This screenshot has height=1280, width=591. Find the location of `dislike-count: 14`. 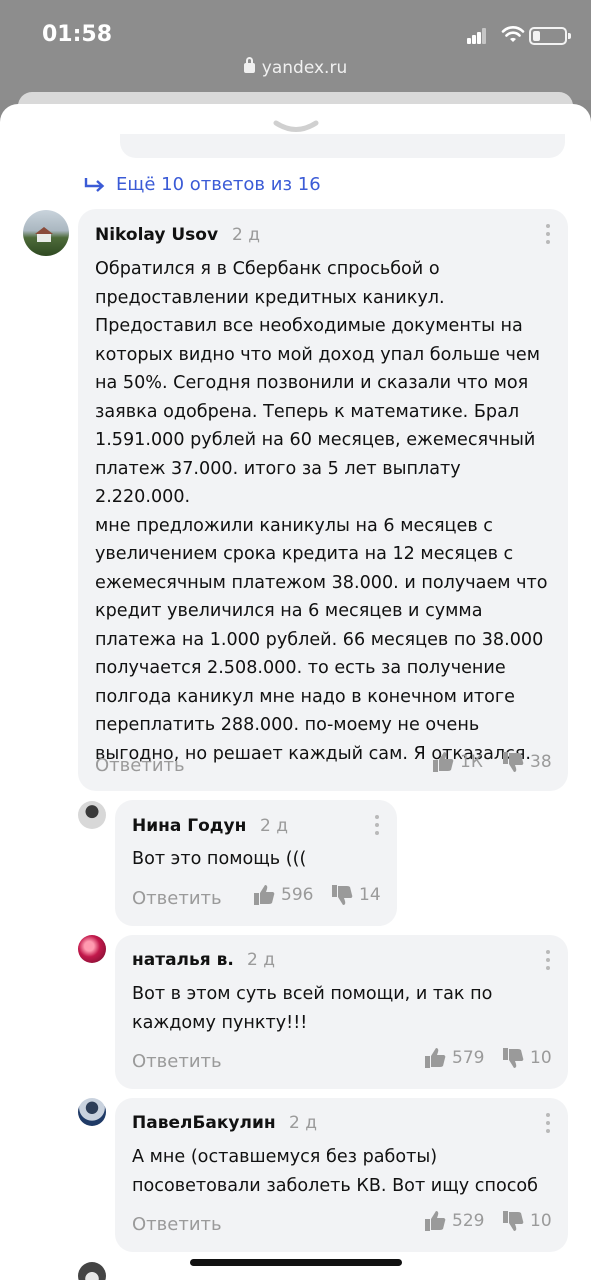

dislike-count: 14 is located at coordinates (370, 895).